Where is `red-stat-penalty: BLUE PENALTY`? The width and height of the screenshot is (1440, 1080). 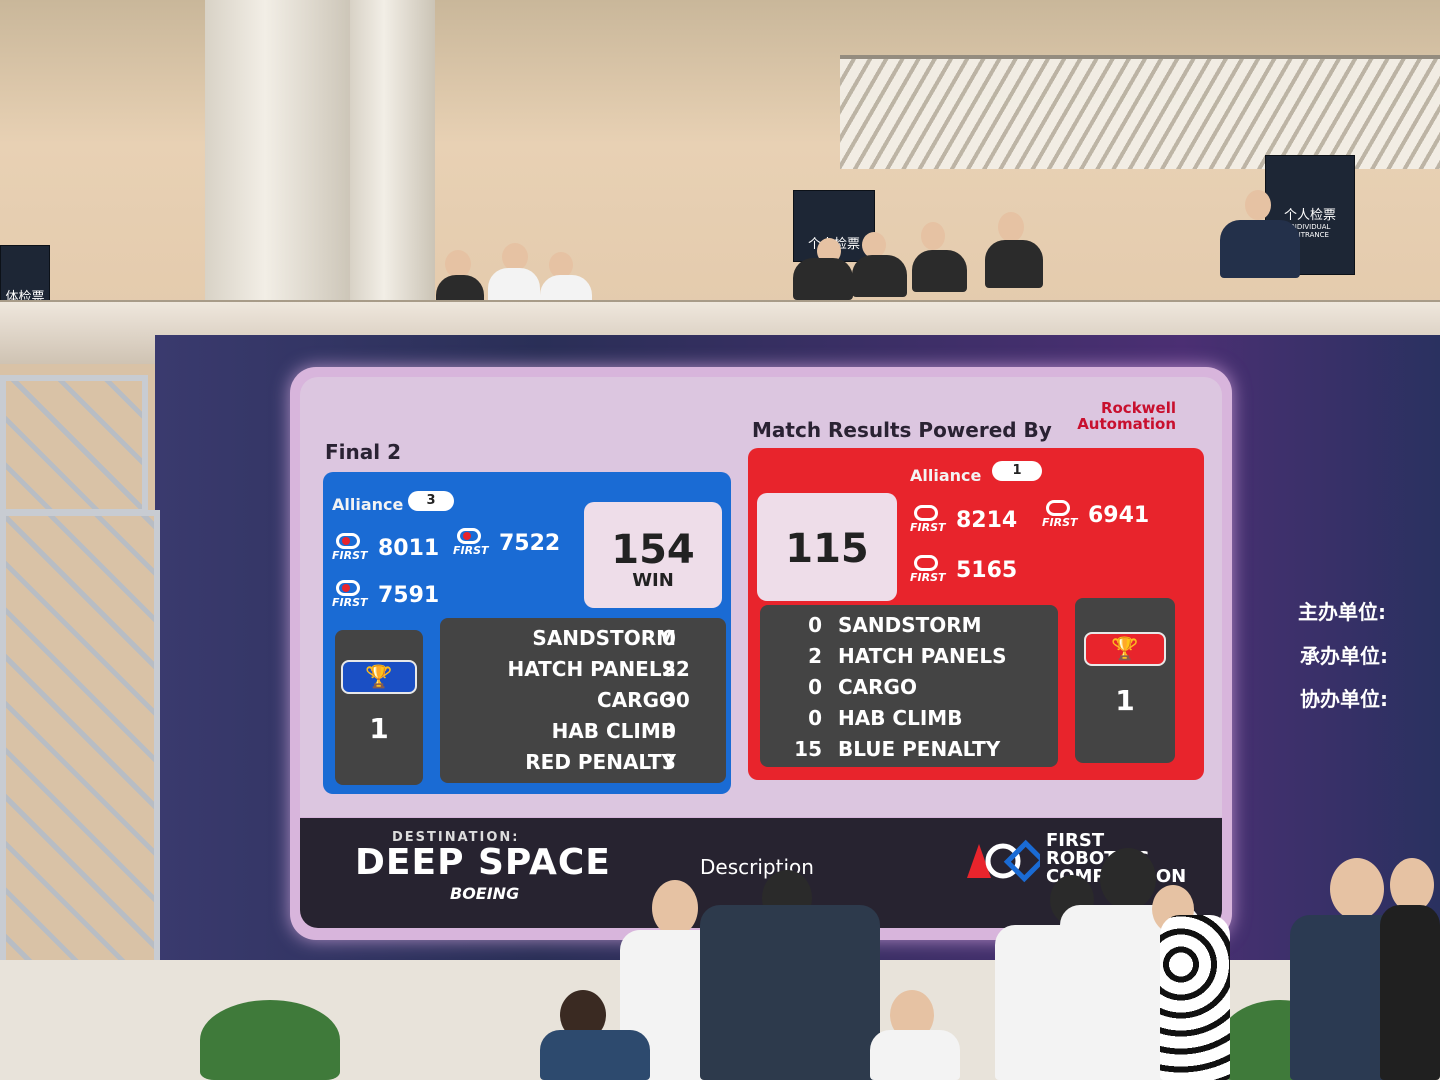
red-stat-penalty: BLUE PENALTY is located at coordinates (919, 749).